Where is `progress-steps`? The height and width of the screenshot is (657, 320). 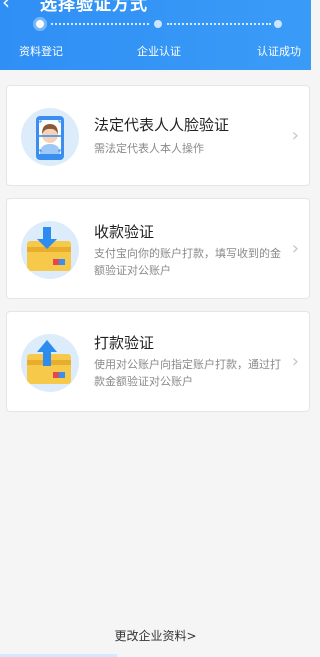 progress-steps is located at coordinates (155, 26).